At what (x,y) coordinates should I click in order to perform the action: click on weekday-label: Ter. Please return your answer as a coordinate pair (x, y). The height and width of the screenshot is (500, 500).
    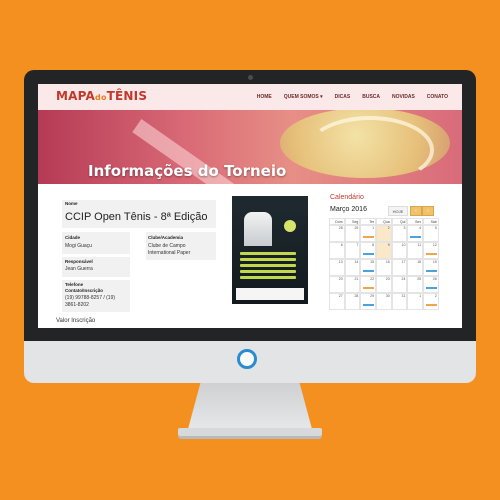
    Looking at the image, I should click on (368, 221).